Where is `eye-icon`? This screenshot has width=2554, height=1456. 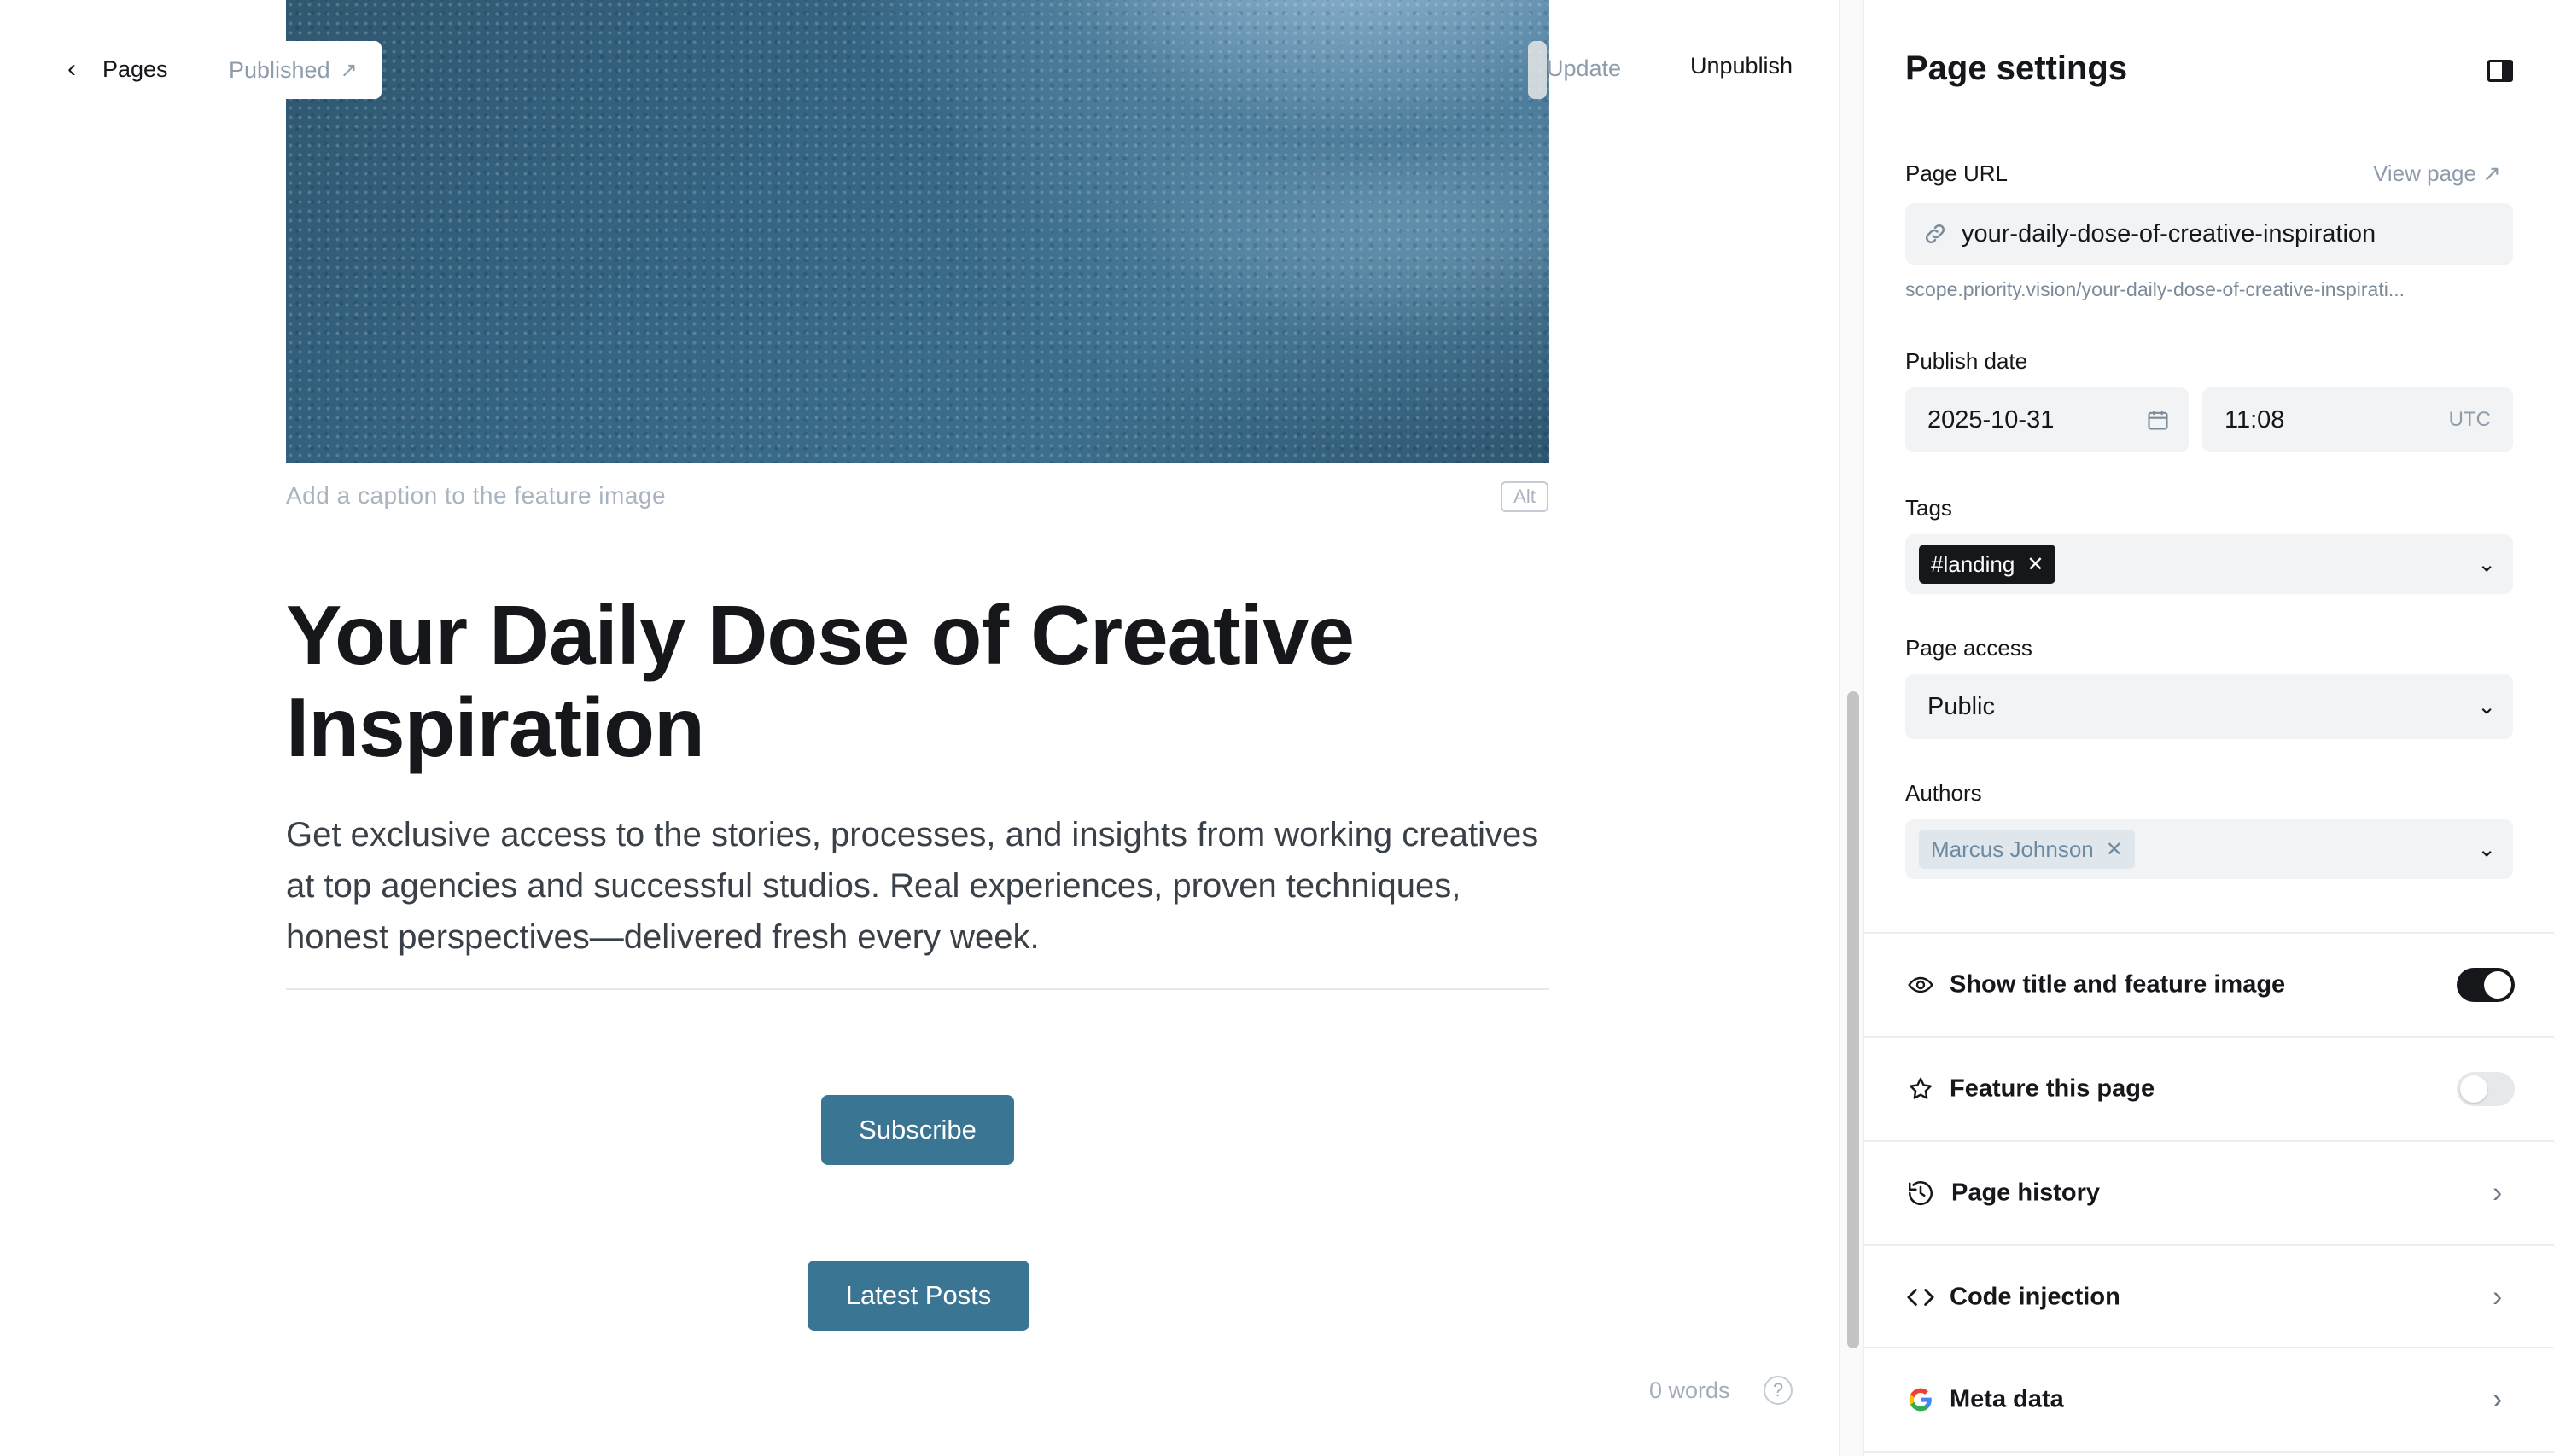
eye-icon is located at coordinates (1920, 985).